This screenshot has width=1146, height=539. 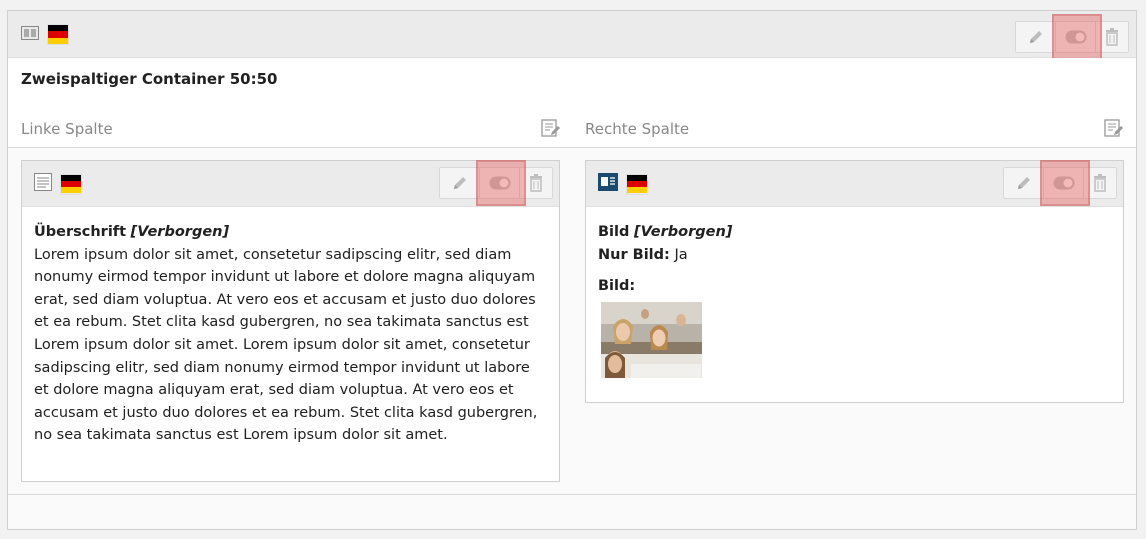 I want to click on text-content-icon, so click(x=43, y=184).